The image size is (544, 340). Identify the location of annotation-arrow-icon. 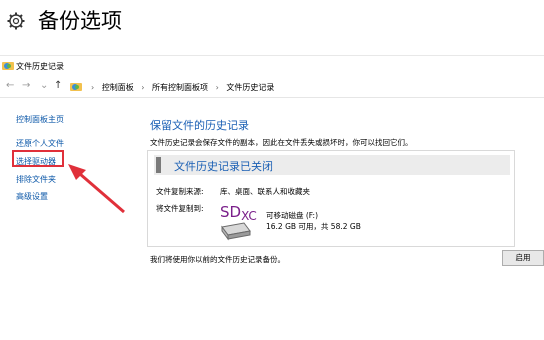
(96, 189).